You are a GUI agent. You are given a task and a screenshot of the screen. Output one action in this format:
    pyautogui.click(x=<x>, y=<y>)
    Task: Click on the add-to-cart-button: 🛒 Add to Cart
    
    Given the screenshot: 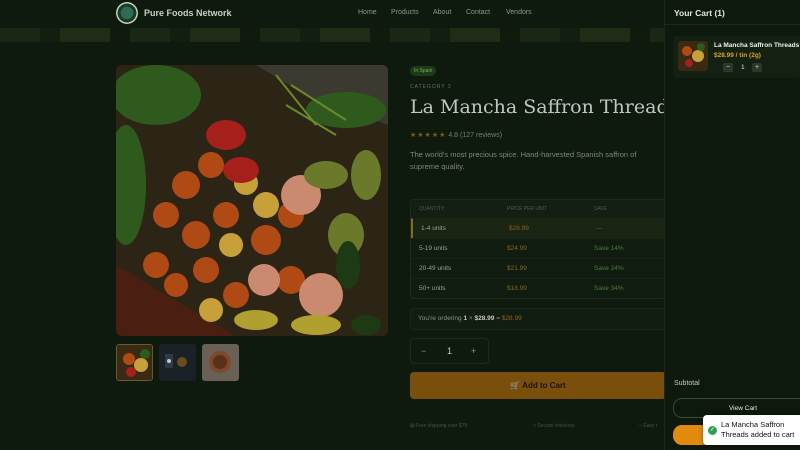 What is the action you would take?
    pyautogui.click(x=538, y=385)
    